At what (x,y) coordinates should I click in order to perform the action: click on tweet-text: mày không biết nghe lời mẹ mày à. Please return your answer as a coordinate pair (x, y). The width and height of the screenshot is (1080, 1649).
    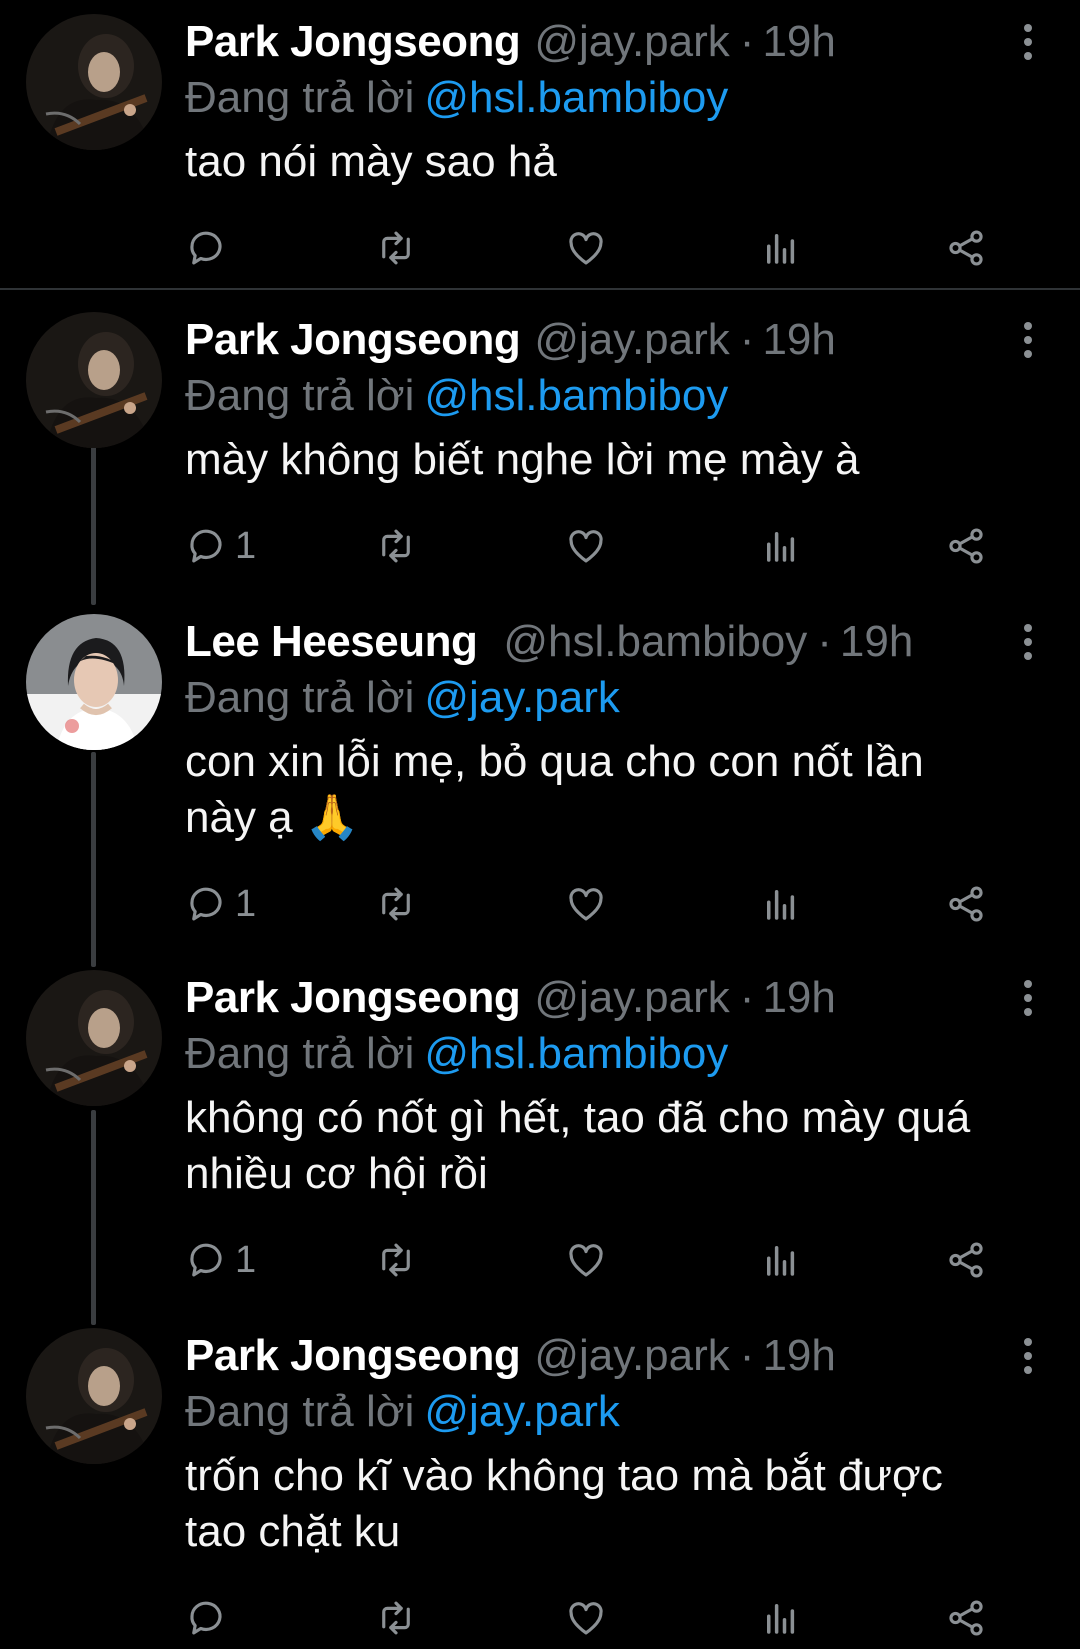
    Looking at the image, I should click on (522, 459).